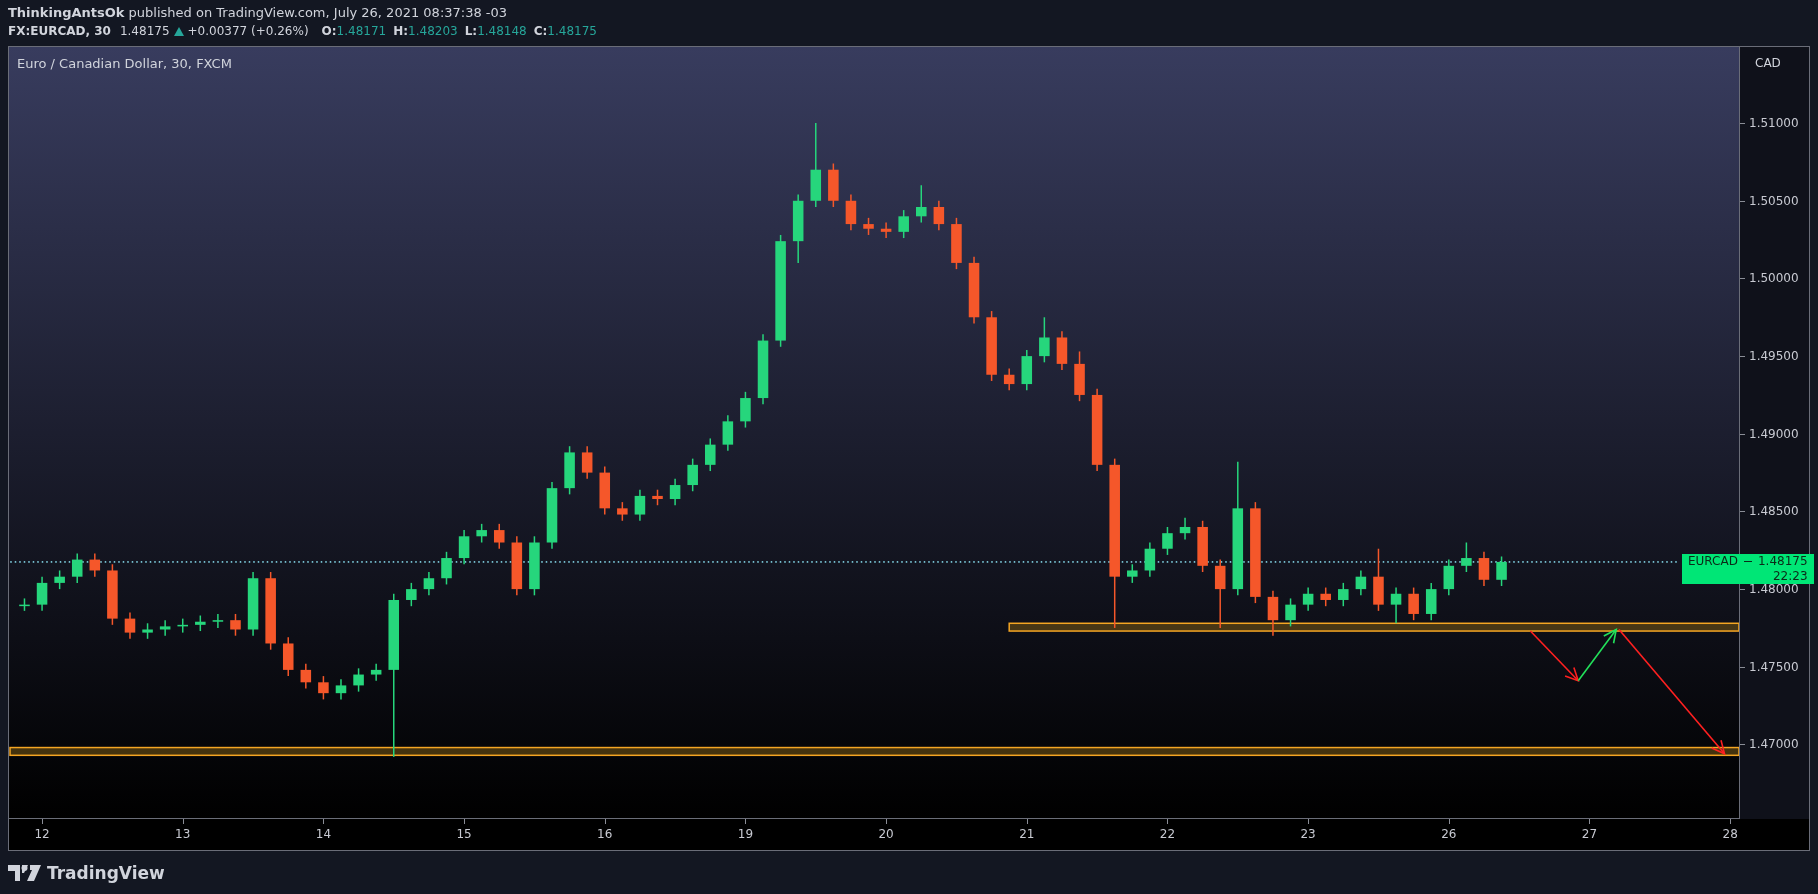  I want to click on time-axis-label: 14, so click(323, 834).